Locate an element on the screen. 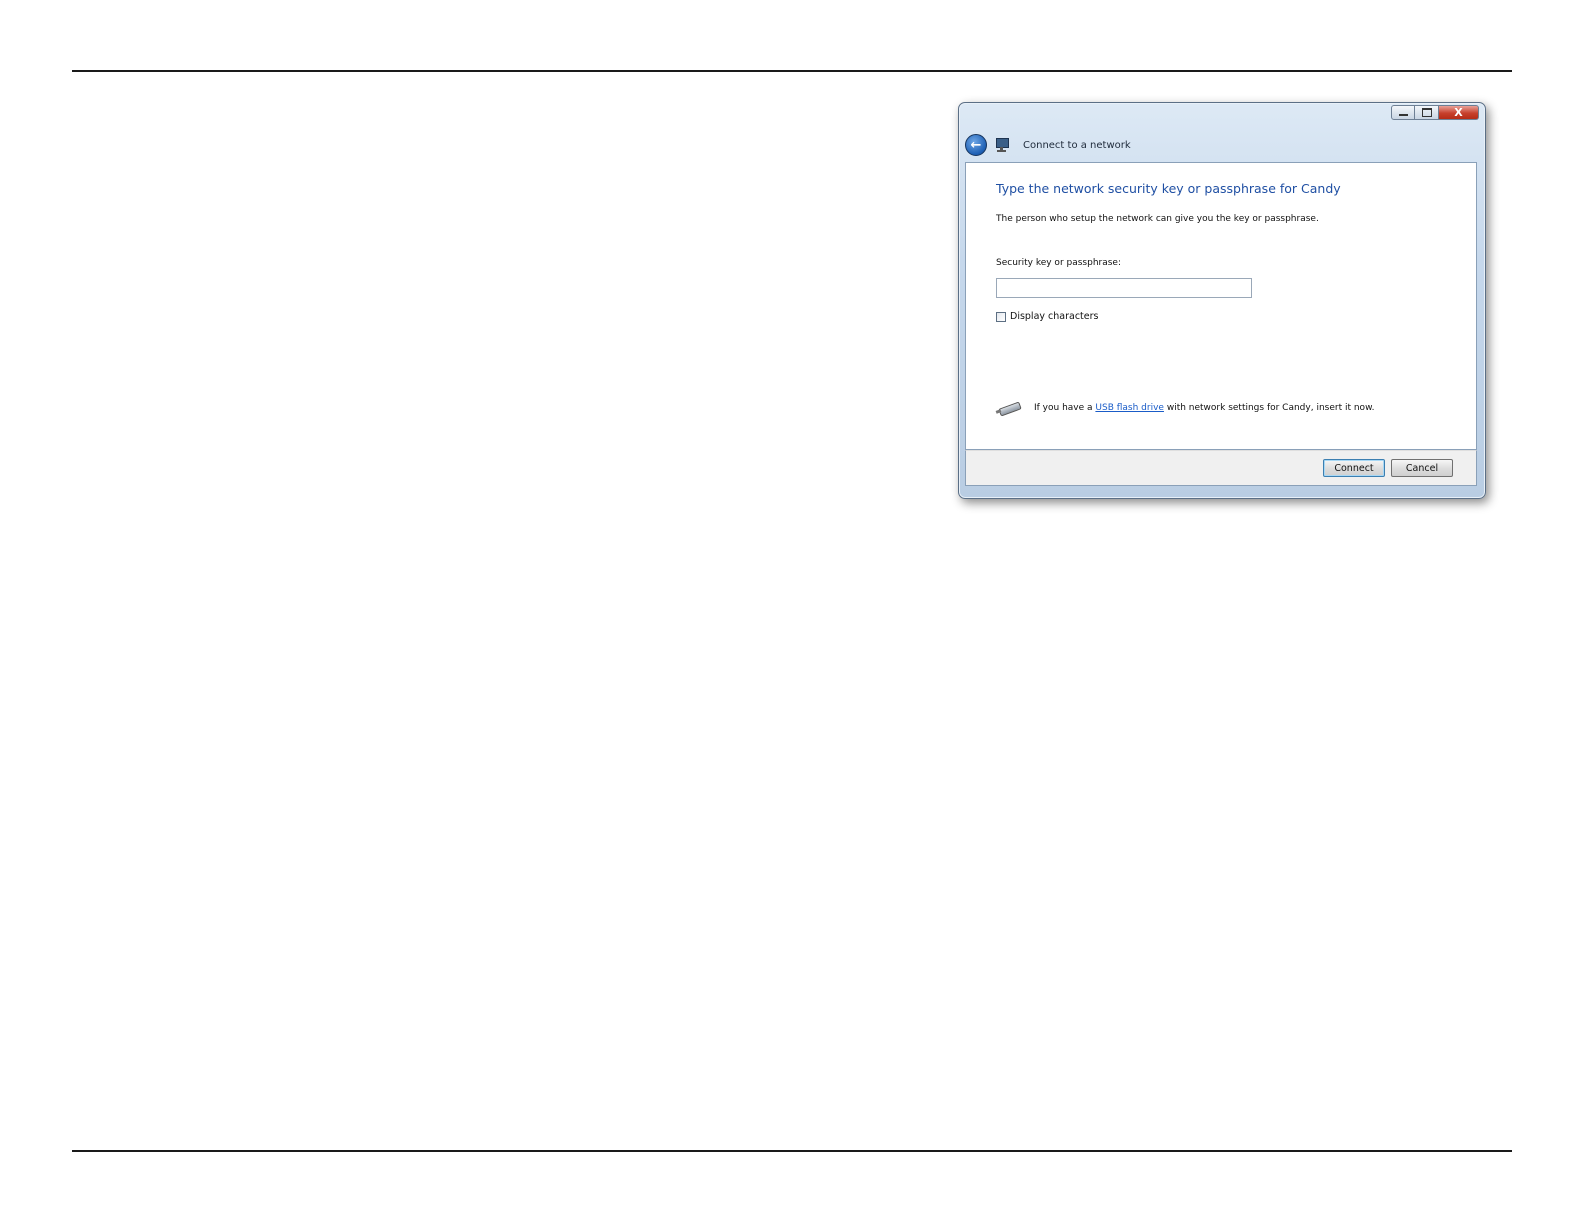  back-arrow-icon: ← is located at coordinates (976, 145).